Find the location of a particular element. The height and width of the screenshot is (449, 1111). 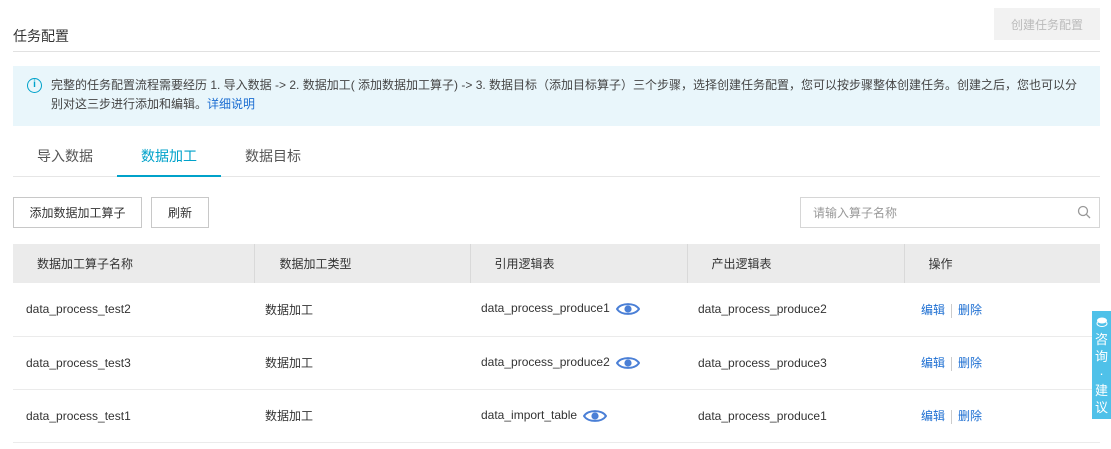

column-header: 产出逻辑表 is located at coordinates (796, 263).